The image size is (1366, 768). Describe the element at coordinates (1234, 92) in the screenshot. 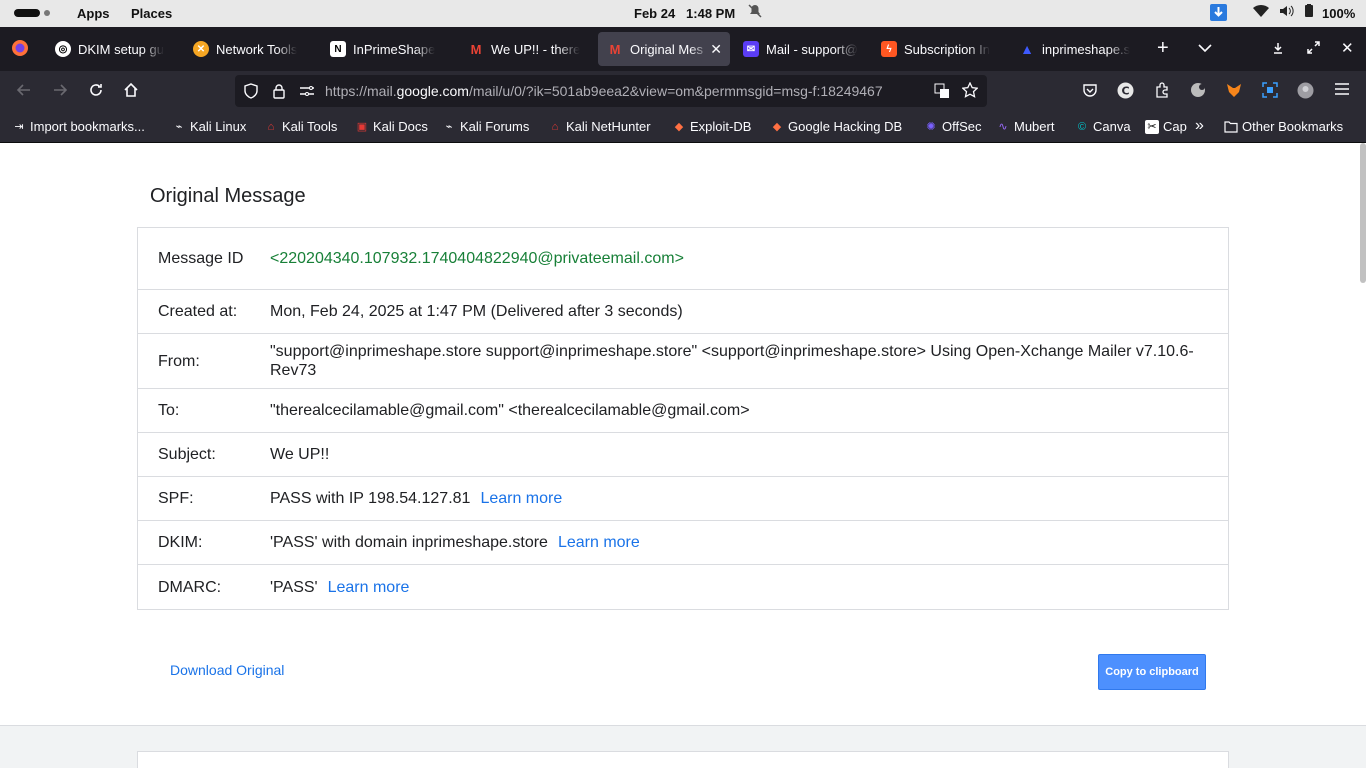

I see `metamask-fox-icon` at that location.